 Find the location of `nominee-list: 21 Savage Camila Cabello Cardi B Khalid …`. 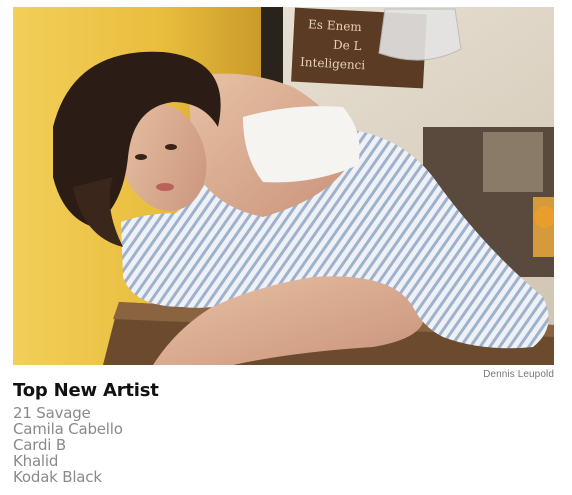

nominee-list: 21 Savage Camila Cabello Cardi B Khalid … is located at coordinates (68, 445).